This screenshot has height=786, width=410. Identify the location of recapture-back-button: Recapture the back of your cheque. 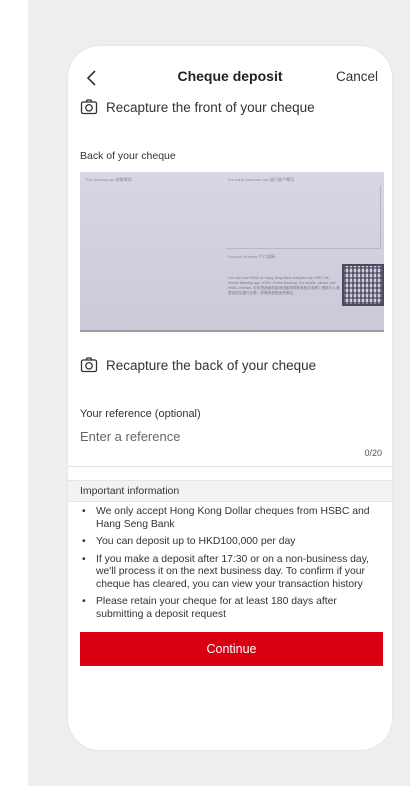
(198, 365).